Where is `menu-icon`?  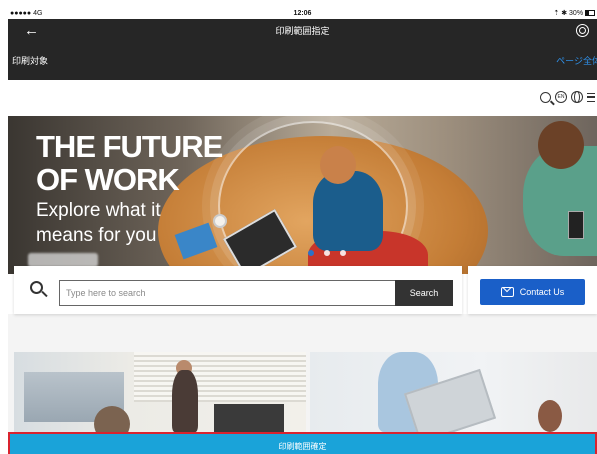
menu-icon is located at coordinates (591, 97).